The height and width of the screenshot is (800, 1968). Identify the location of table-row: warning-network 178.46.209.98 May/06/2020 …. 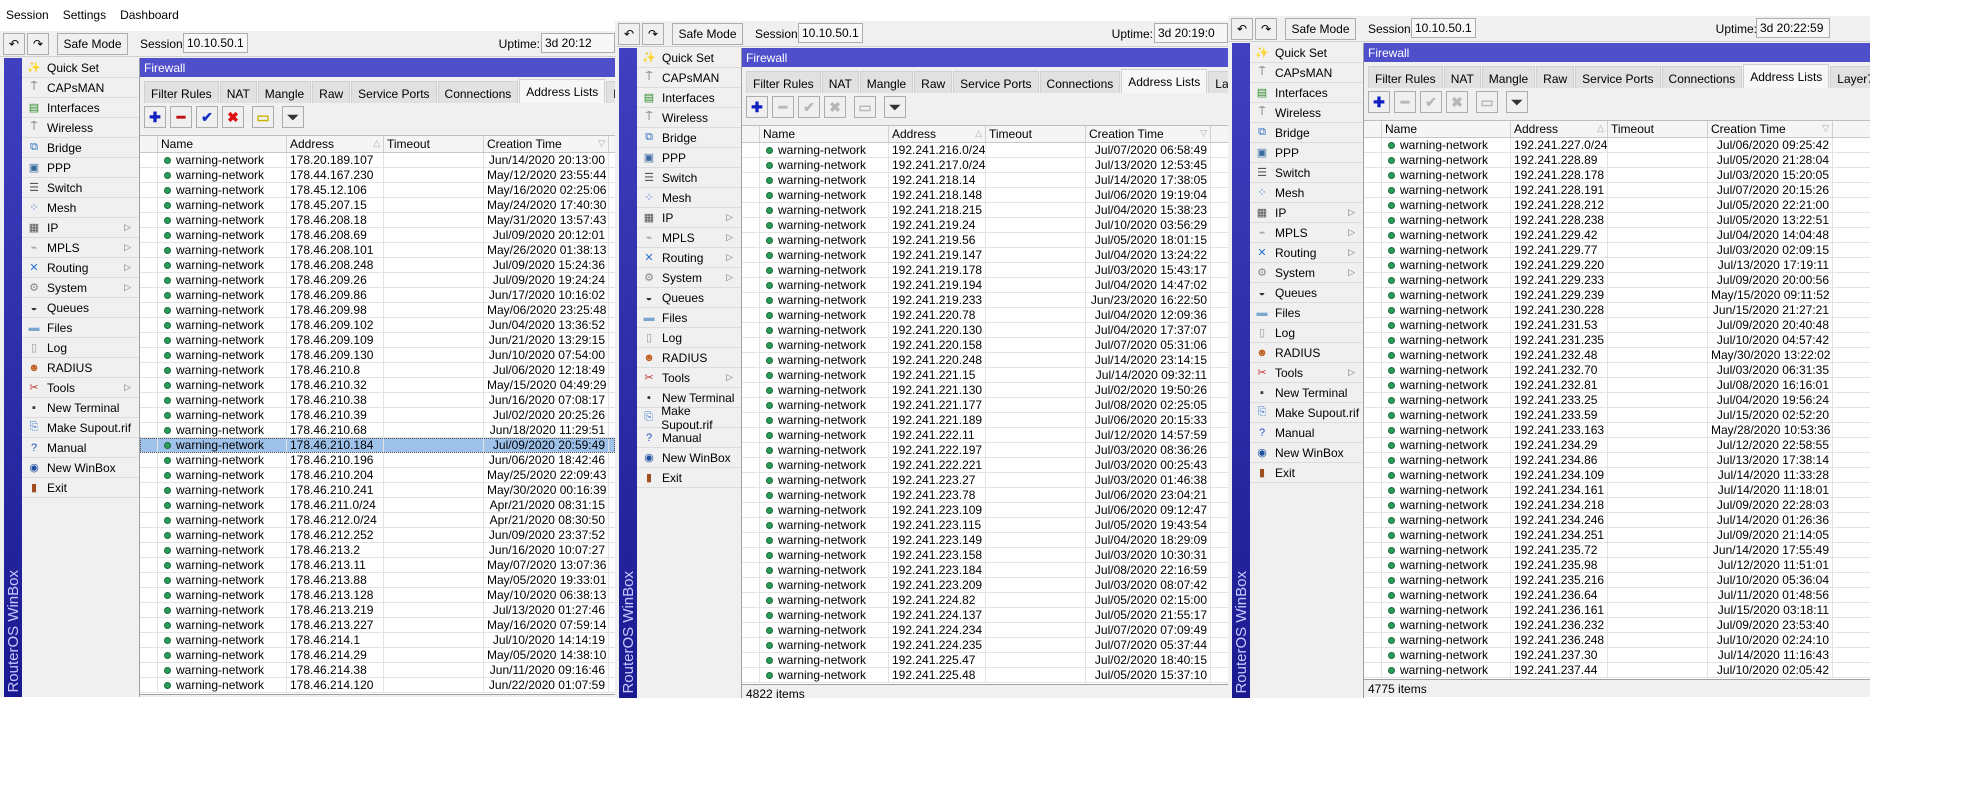
(377, 310).